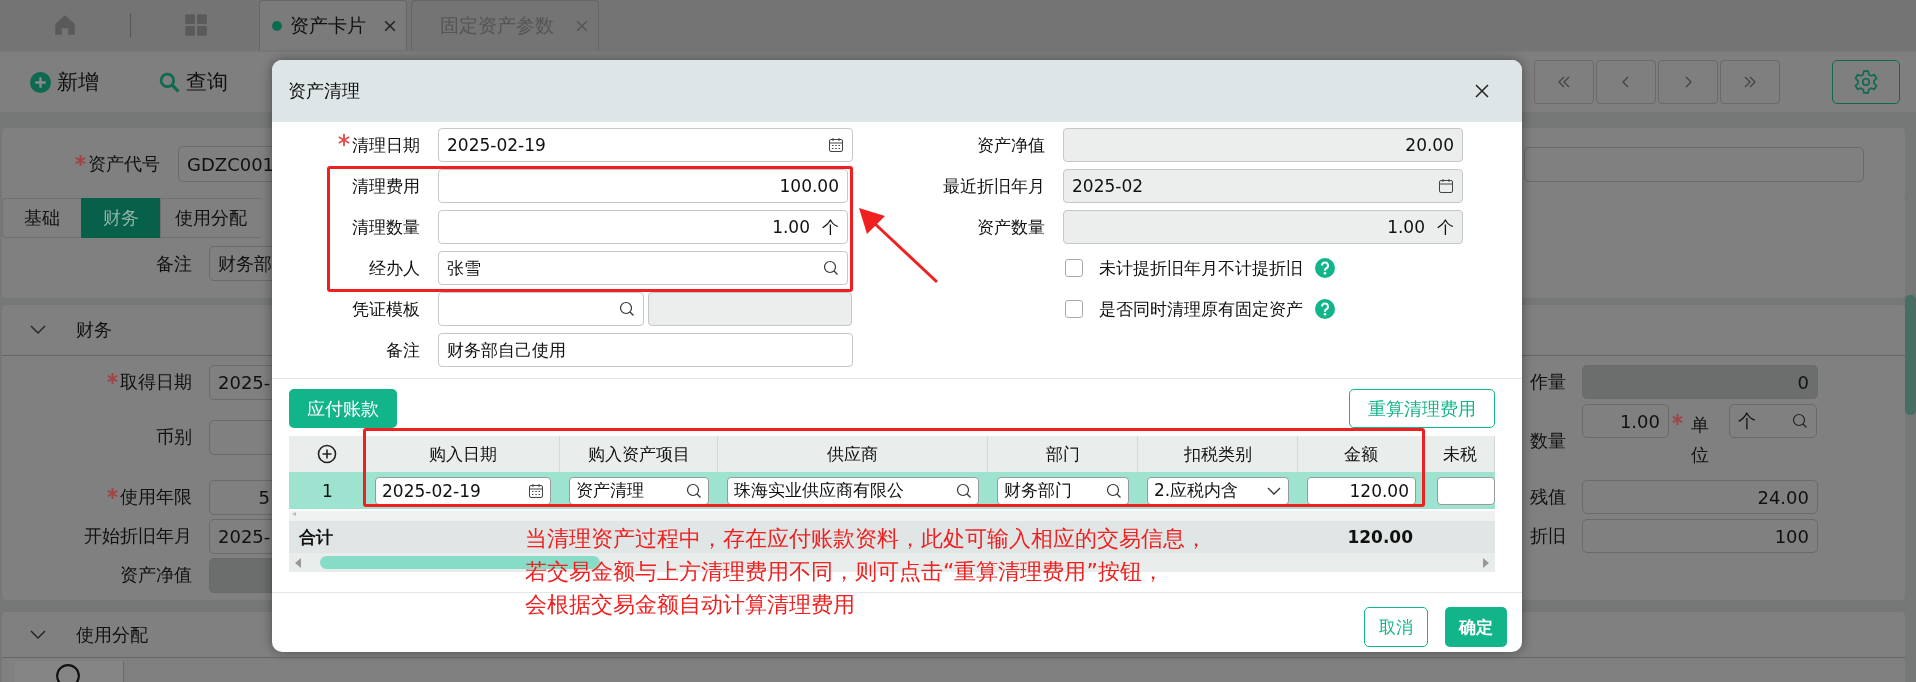  I want to click on lookup-field: 财务部门, so click(1063, 490).